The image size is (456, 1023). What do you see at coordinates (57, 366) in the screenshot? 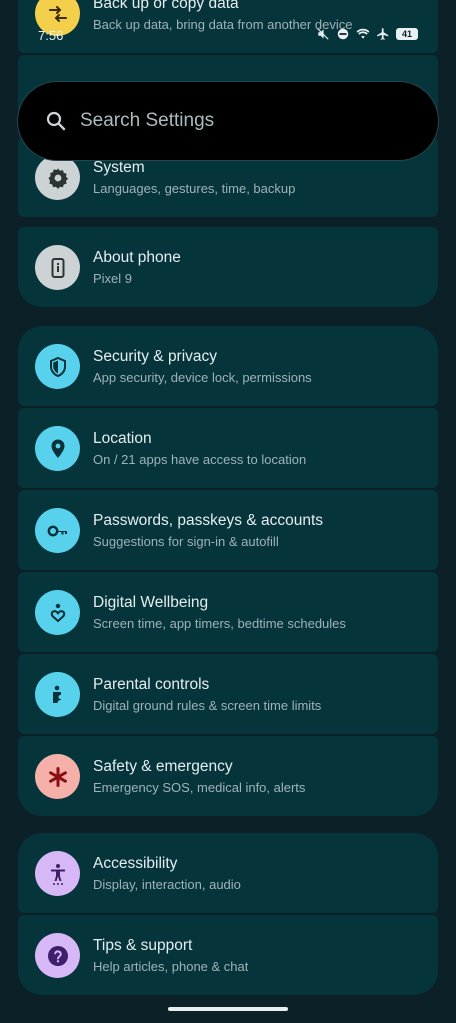
I see `shield-icon` at bounding box center [57, 366].